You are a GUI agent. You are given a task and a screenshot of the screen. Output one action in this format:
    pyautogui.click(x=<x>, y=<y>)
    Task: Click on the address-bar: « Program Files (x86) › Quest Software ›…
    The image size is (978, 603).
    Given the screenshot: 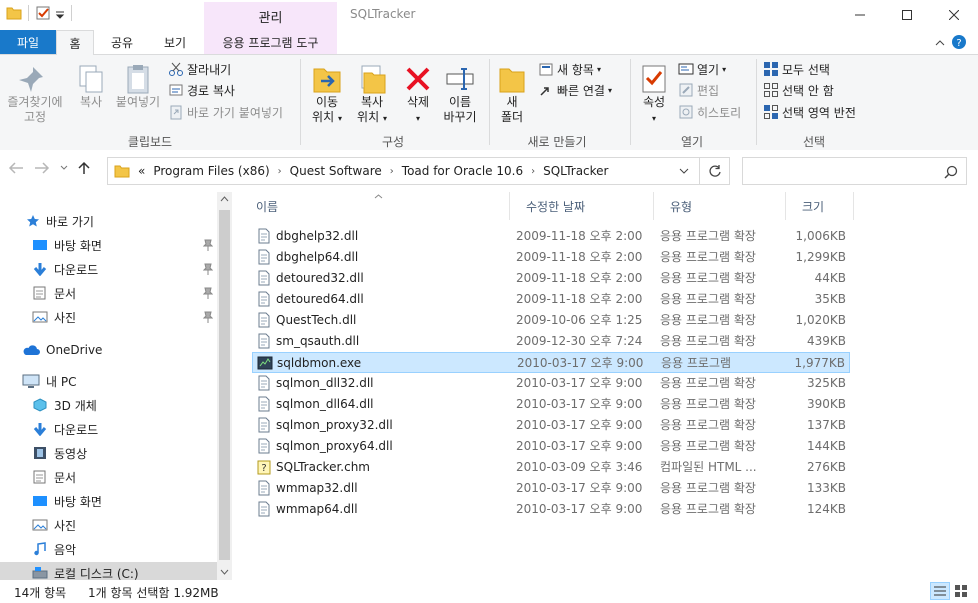 What is the action you would take?
    pyautogui.click(x=403, y=171)
    